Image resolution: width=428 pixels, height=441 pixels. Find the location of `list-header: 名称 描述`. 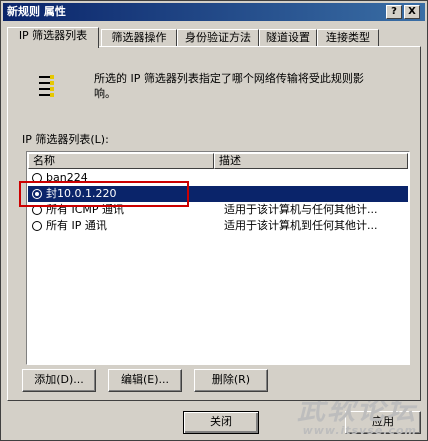

list-header: 名称 描述 is located at coordinates (218, 161).